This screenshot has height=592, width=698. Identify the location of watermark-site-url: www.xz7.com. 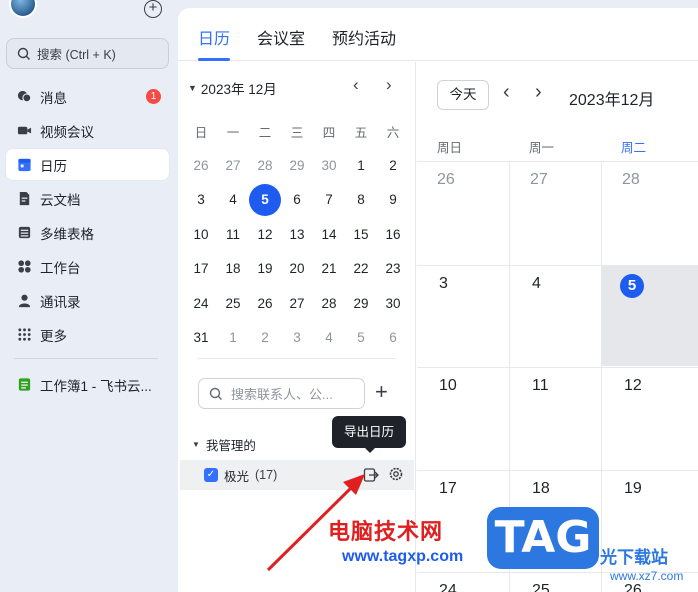
(647, 576).